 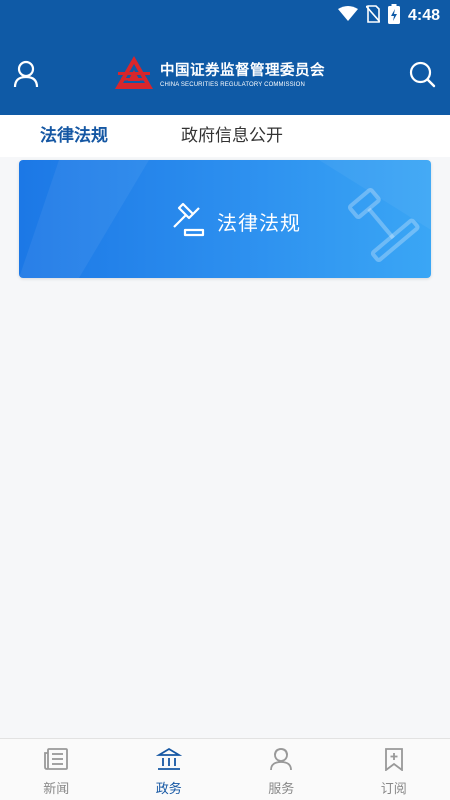 What do you see at coordinates (134, 75) in the screenshot?
I see `csrc-emblem-icon` at bounding box center [134, 75].